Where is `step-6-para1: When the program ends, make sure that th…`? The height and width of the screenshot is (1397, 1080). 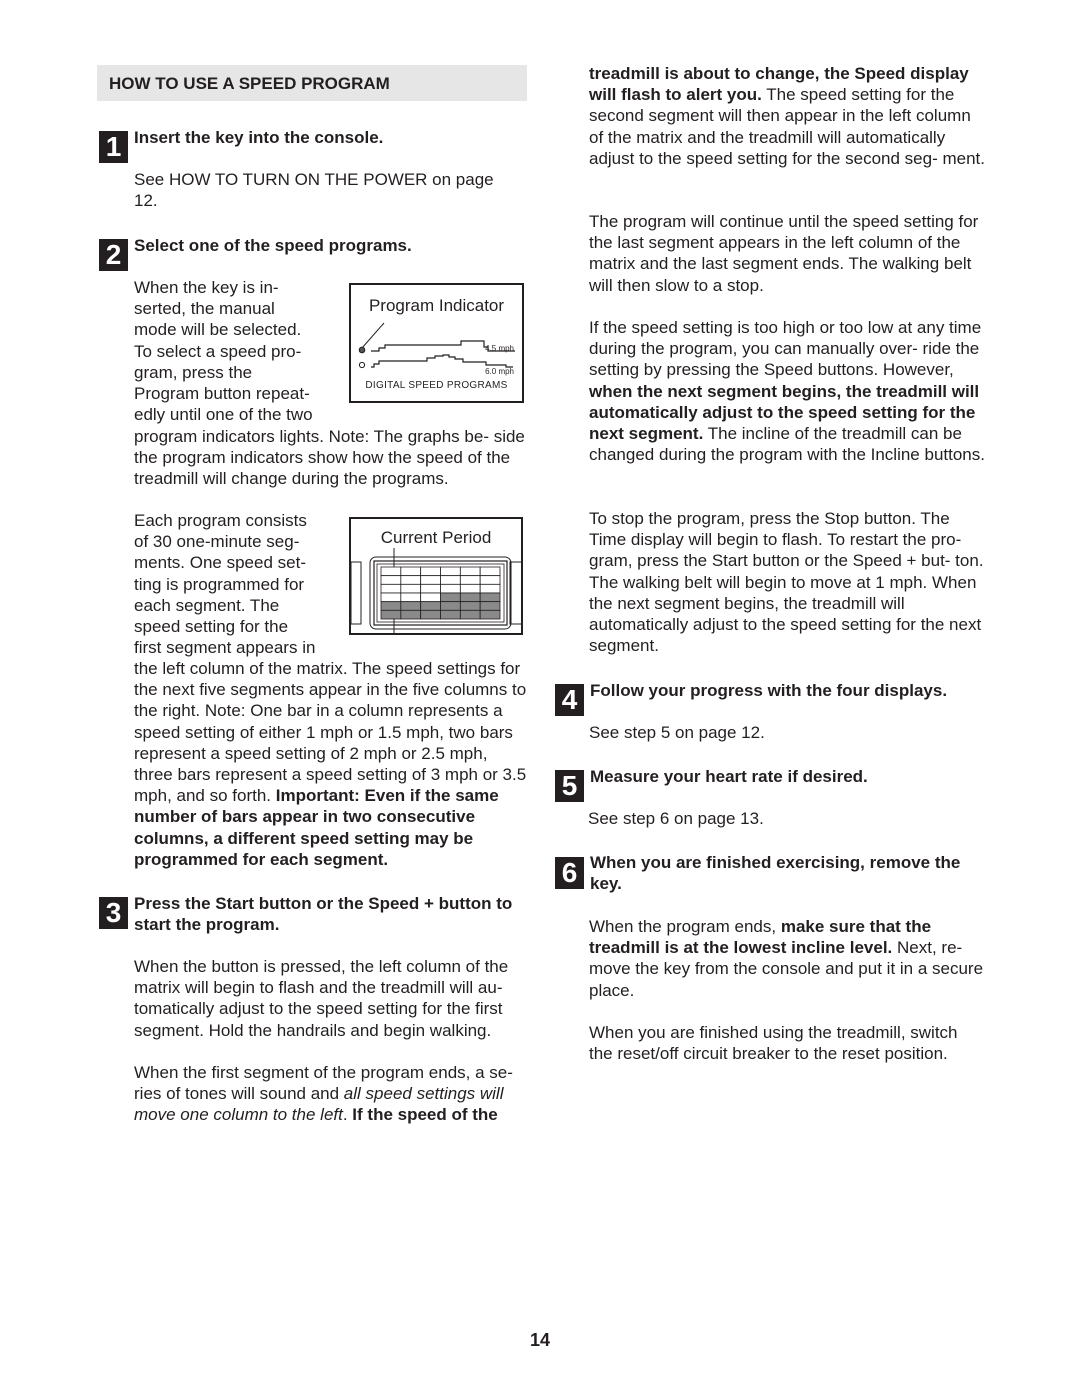
step-6-para1: When the program ends, make sure that th… is located at coordinates (786, 958).